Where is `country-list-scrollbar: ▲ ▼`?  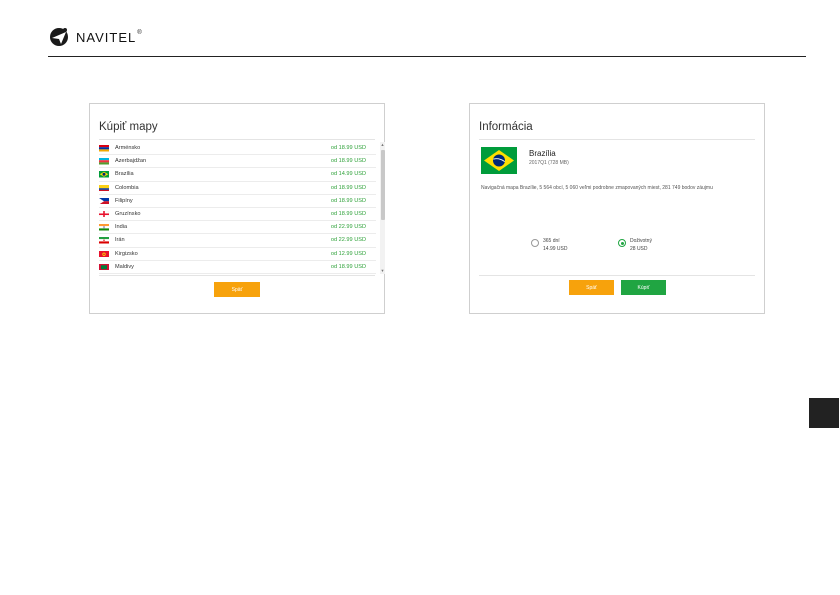
country-list-scrollbar: ▲ ▼ is located at coordinates (382, 208).